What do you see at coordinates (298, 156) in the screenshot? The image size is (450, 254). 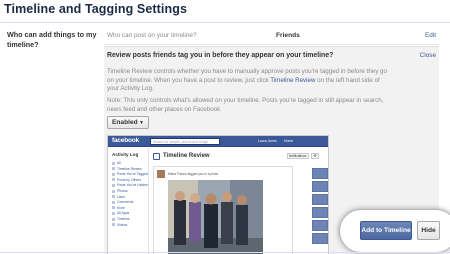 I see `notifications-button: Notifications` at bounding box center [298, 156].